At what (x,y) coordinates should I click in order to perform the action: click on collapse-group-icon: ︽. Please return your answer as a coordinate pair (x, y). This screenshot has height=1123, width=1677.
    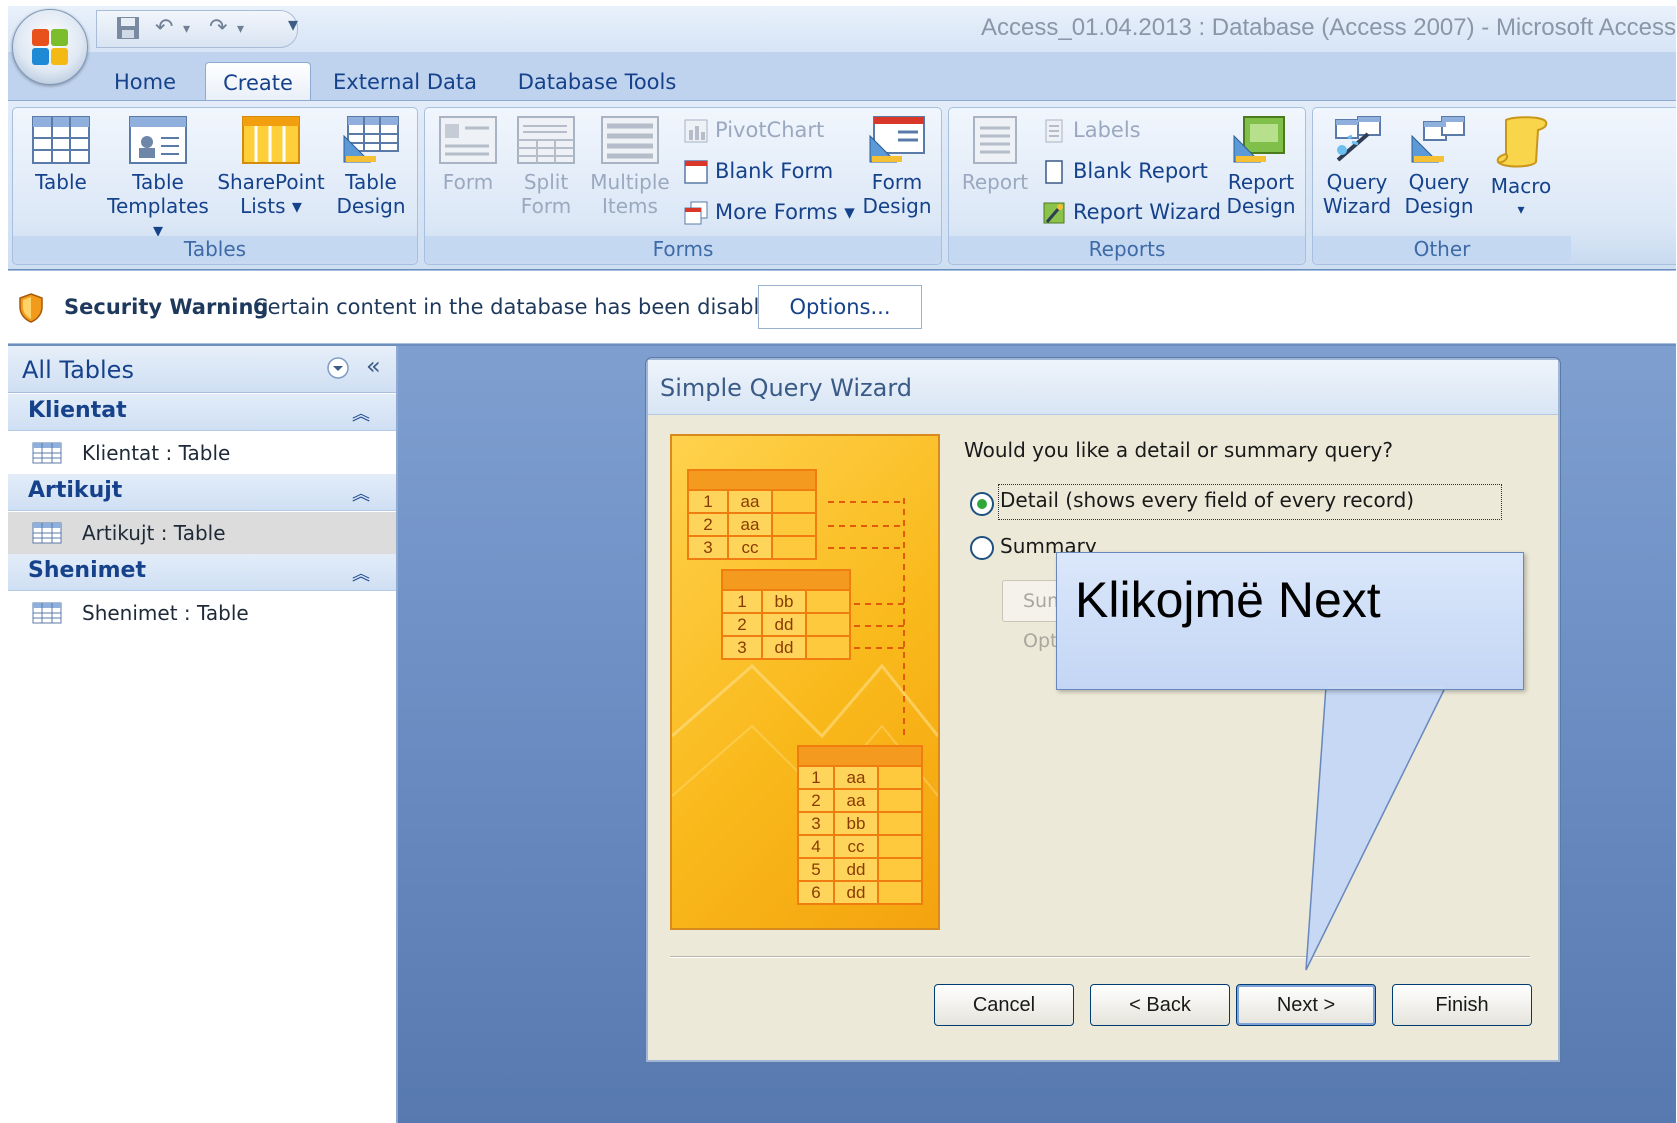
    Looking at the image, I should click on (361, 494).